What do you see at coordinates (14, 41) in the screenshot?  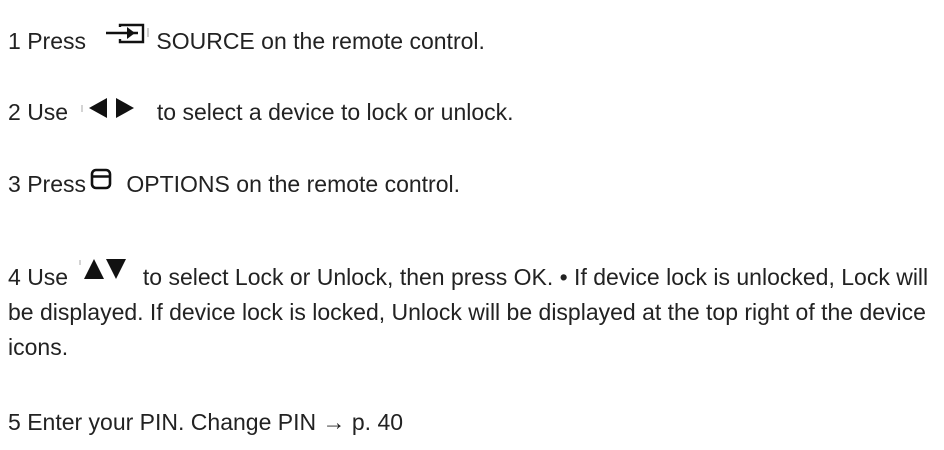 I see `step-number: 1` at bounding box center [14, 41].